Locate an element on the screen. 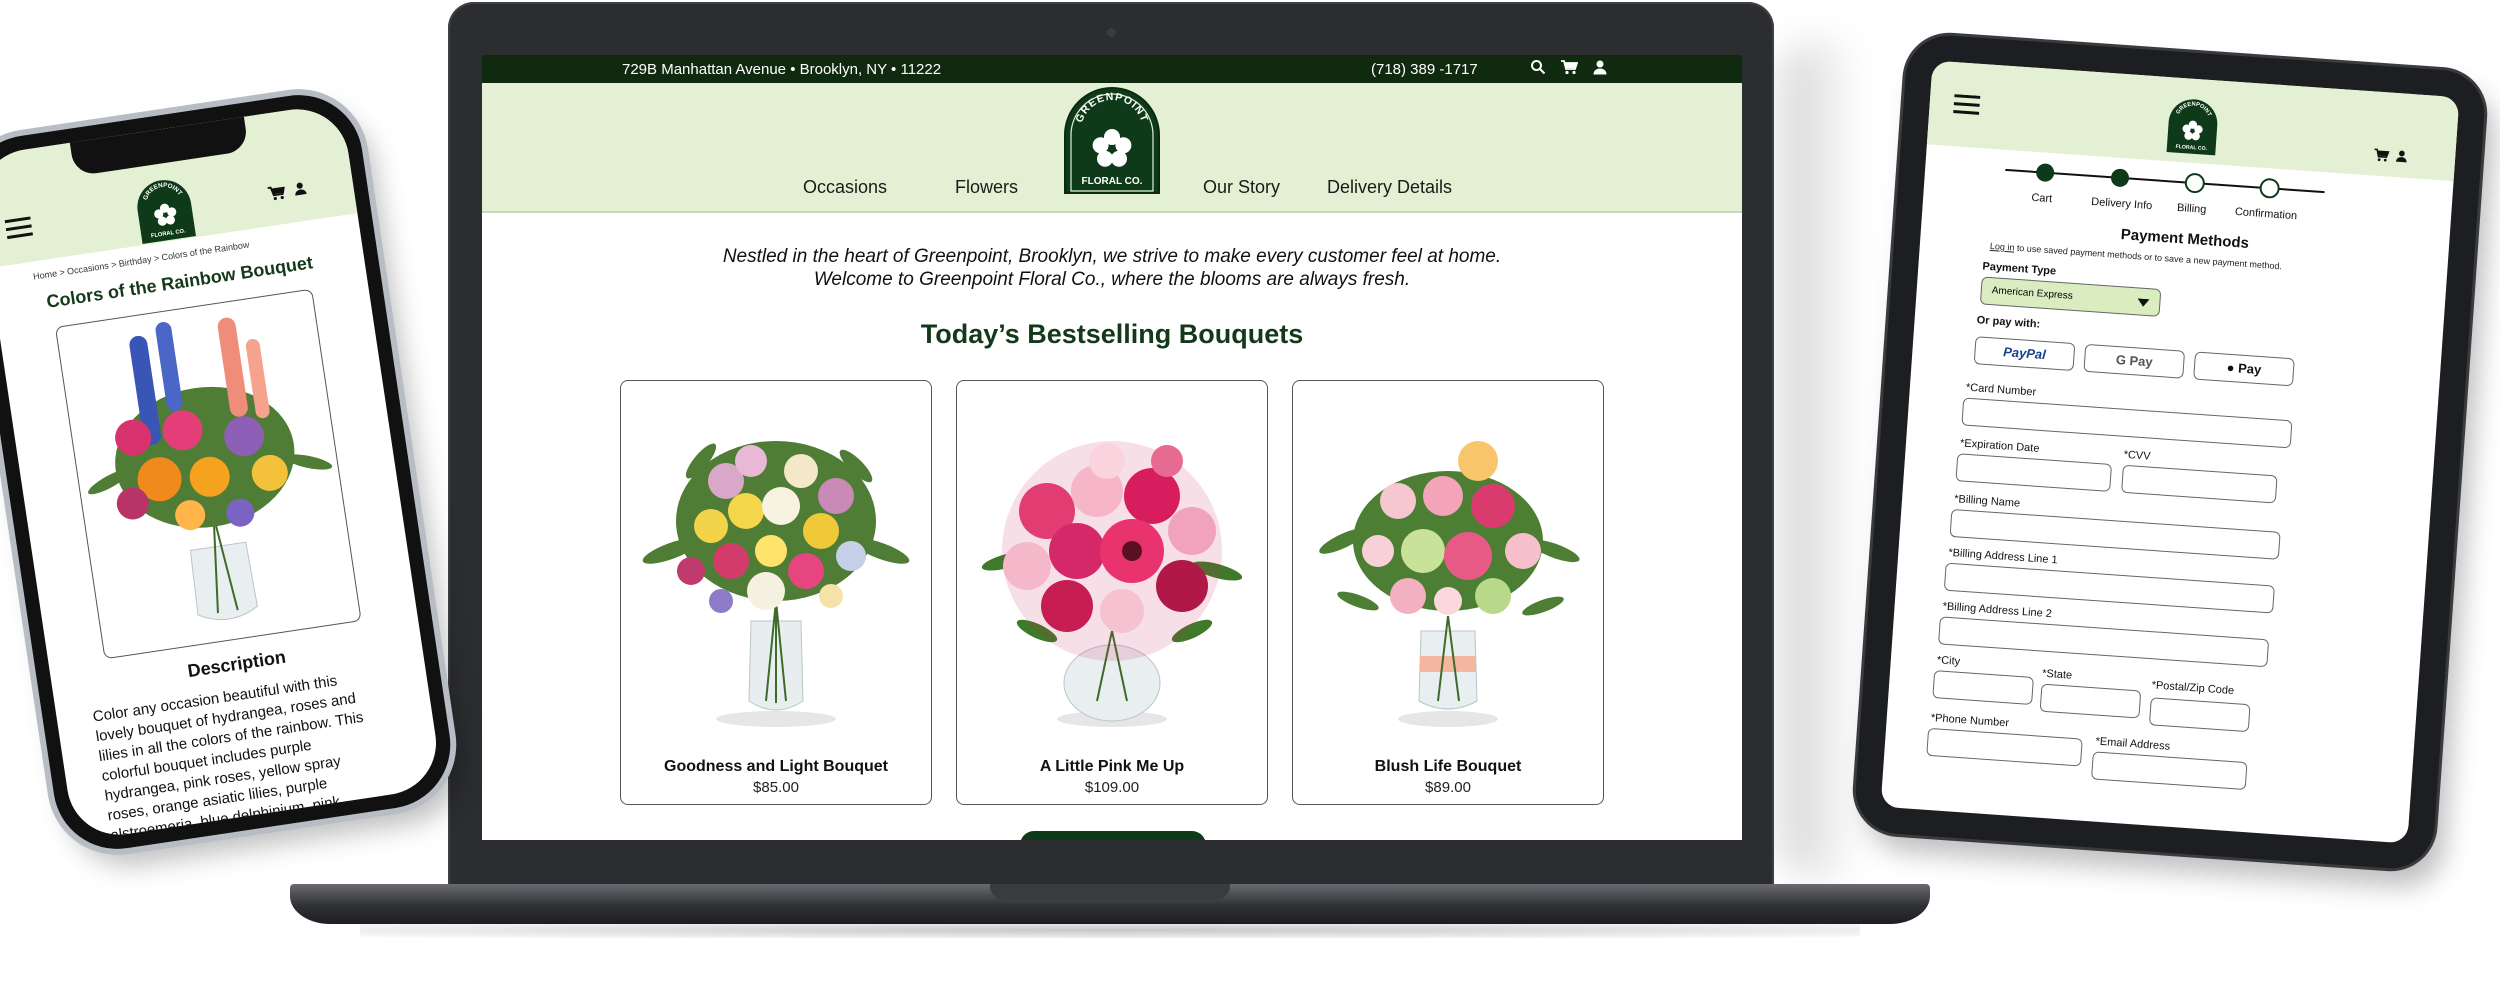 The image size is (2500, 986). product-card: A Little Pink Me Up $109.00 is located at coordinates (1112, 592).